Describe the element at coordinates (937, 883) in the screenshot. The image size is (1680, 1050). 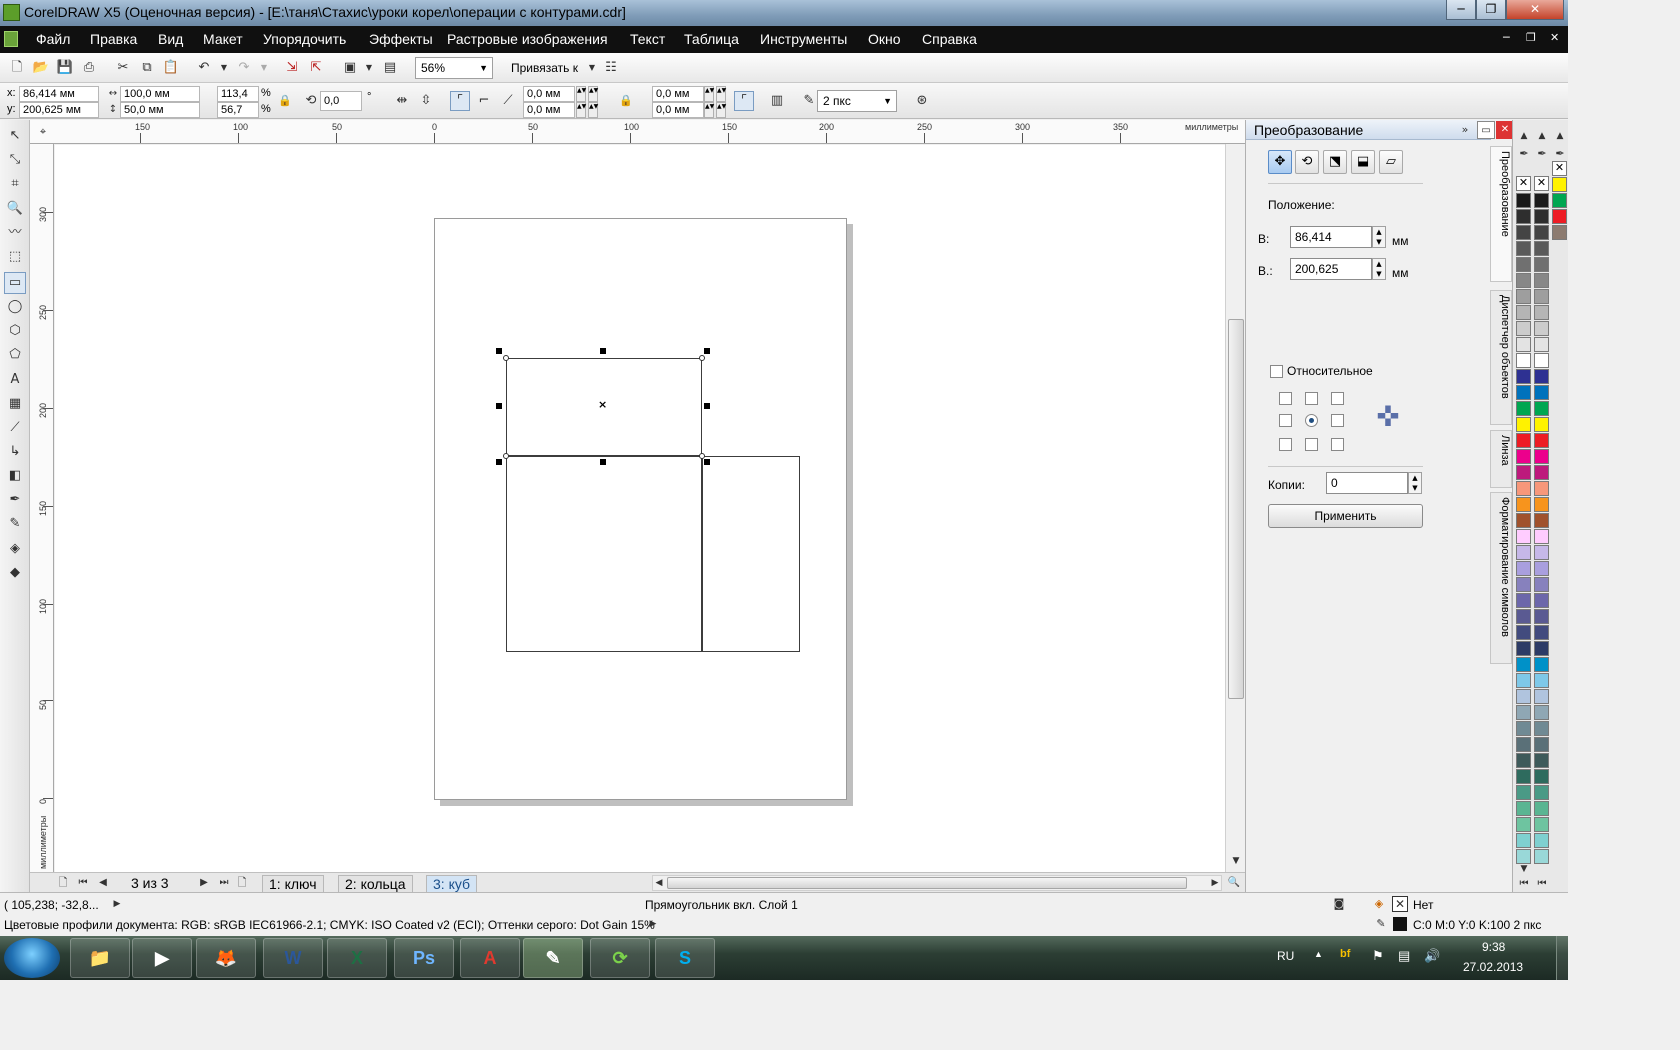
I see `horizontal-scrollbar` at that location.